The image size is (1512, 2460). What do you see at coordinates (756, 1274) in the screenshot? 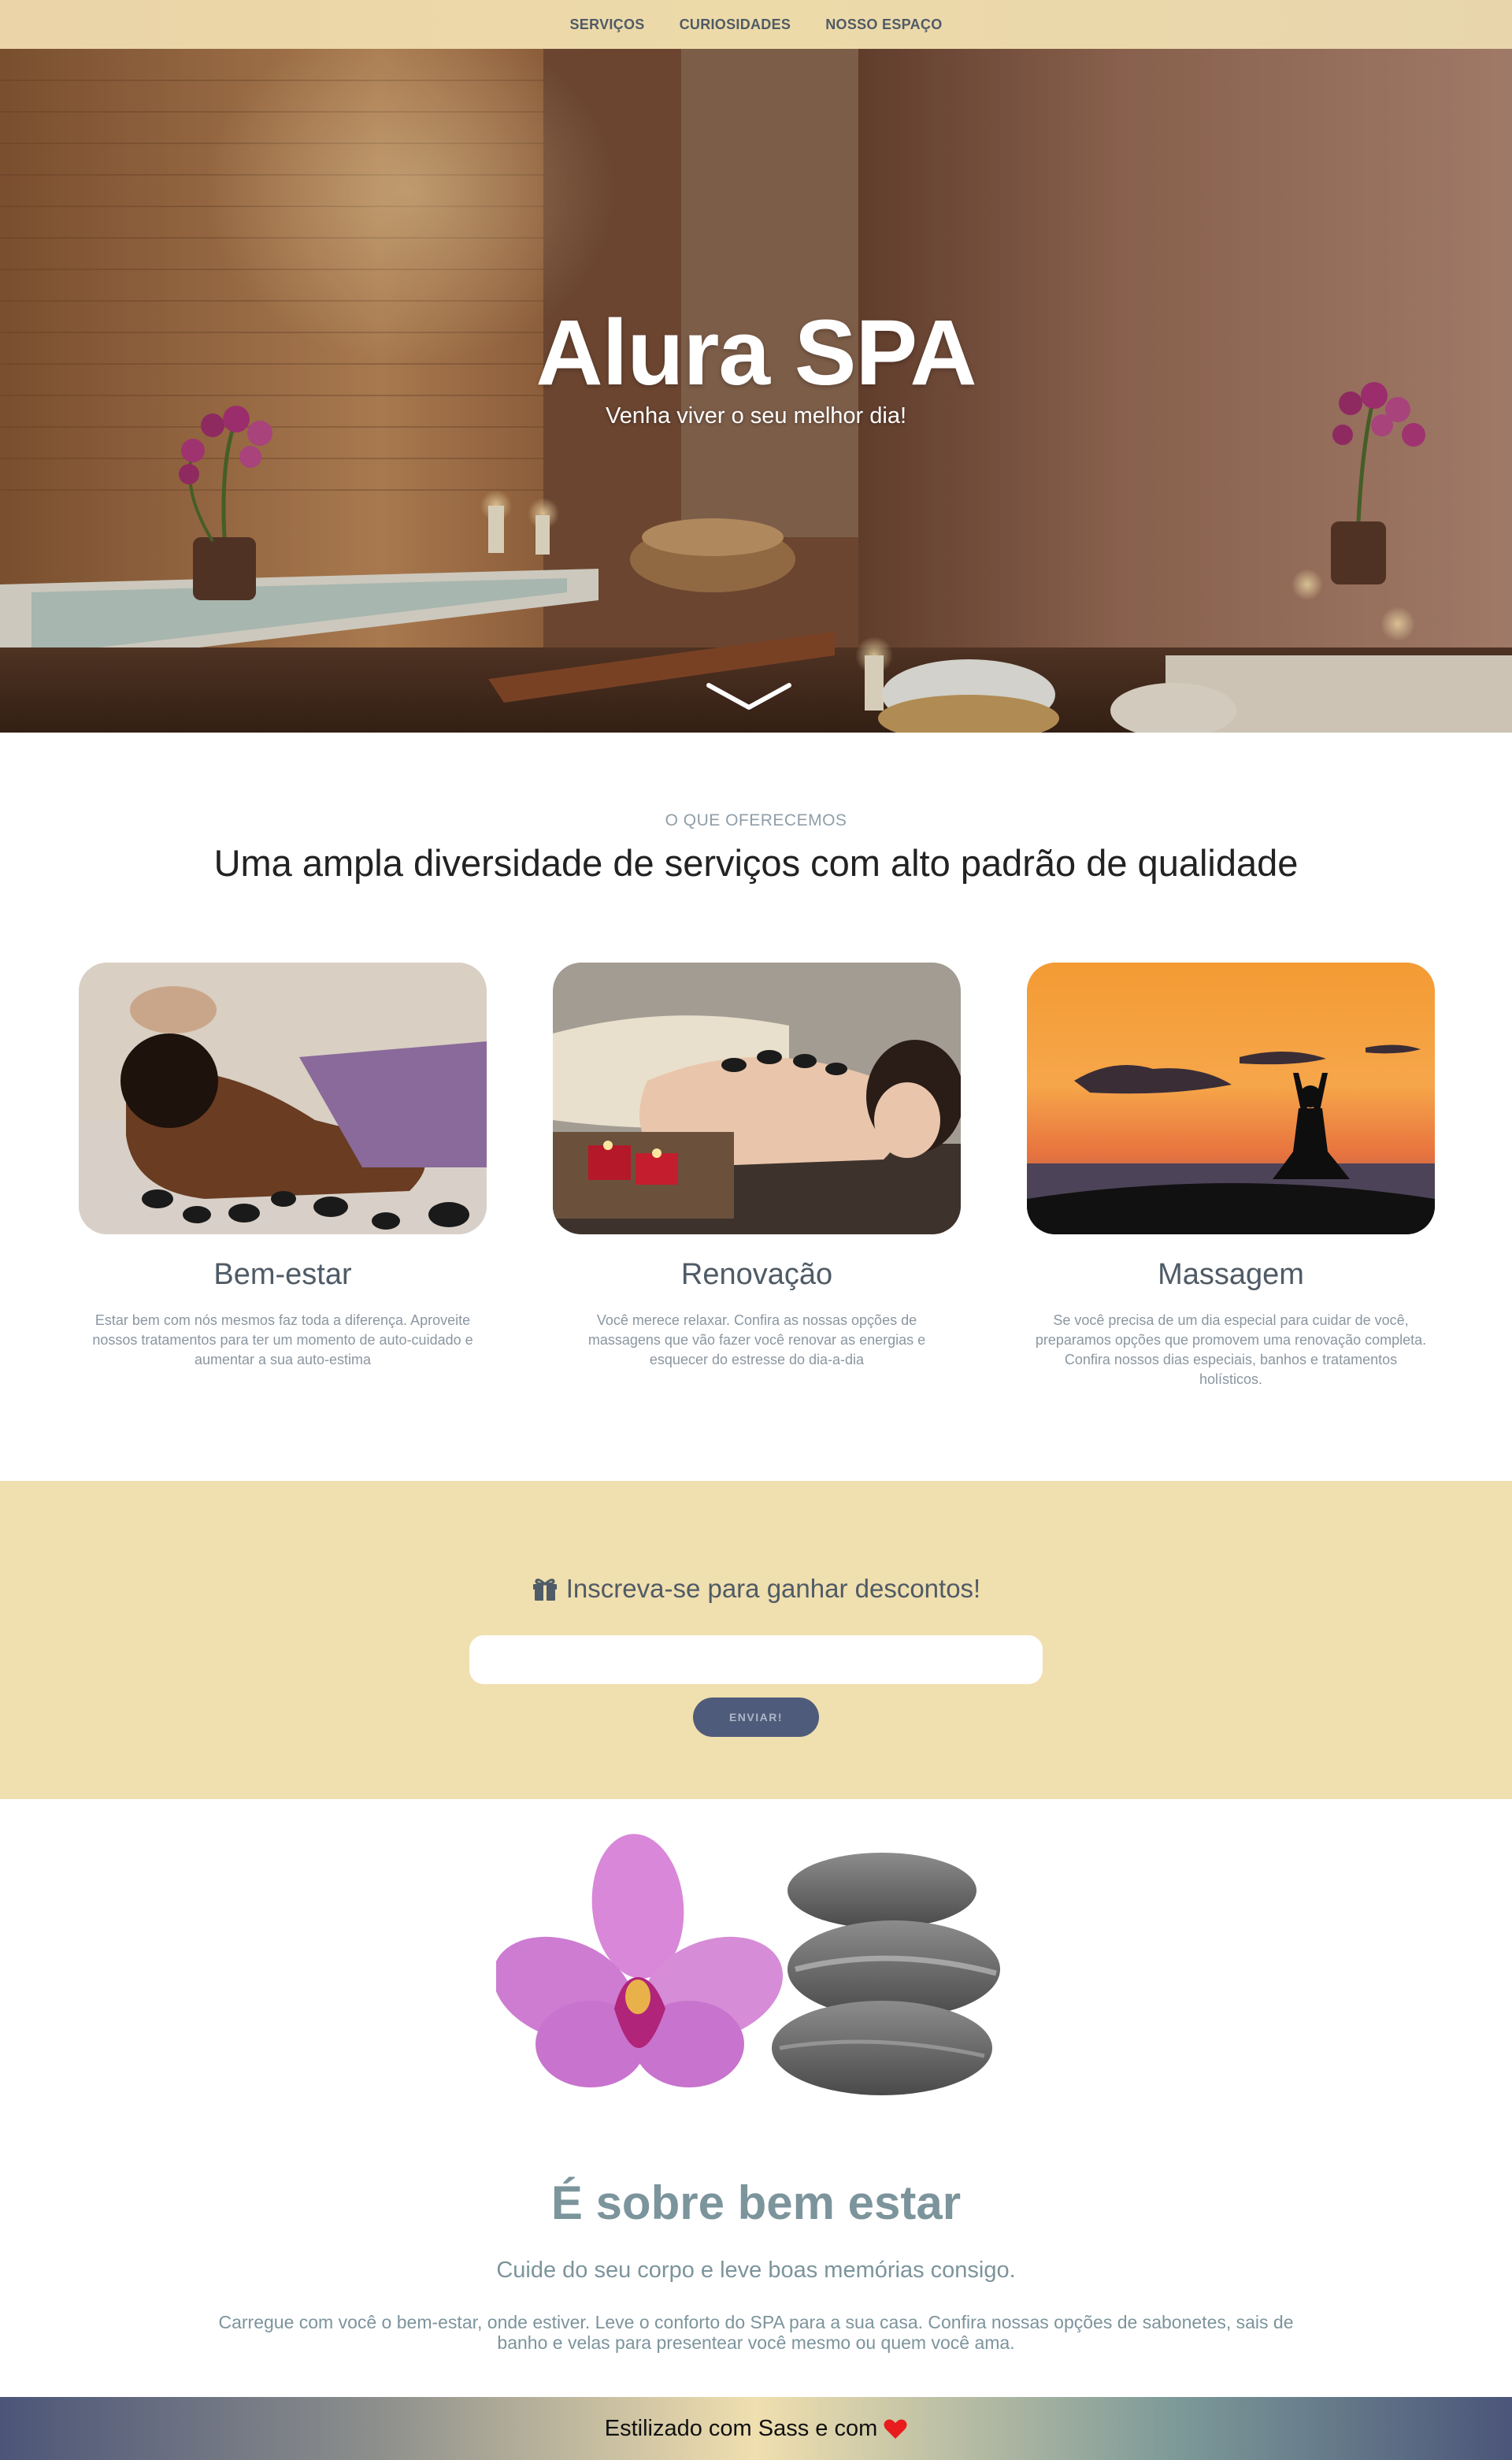
I see `service-card-title: Renovação` at bounding box center [756, 1274].